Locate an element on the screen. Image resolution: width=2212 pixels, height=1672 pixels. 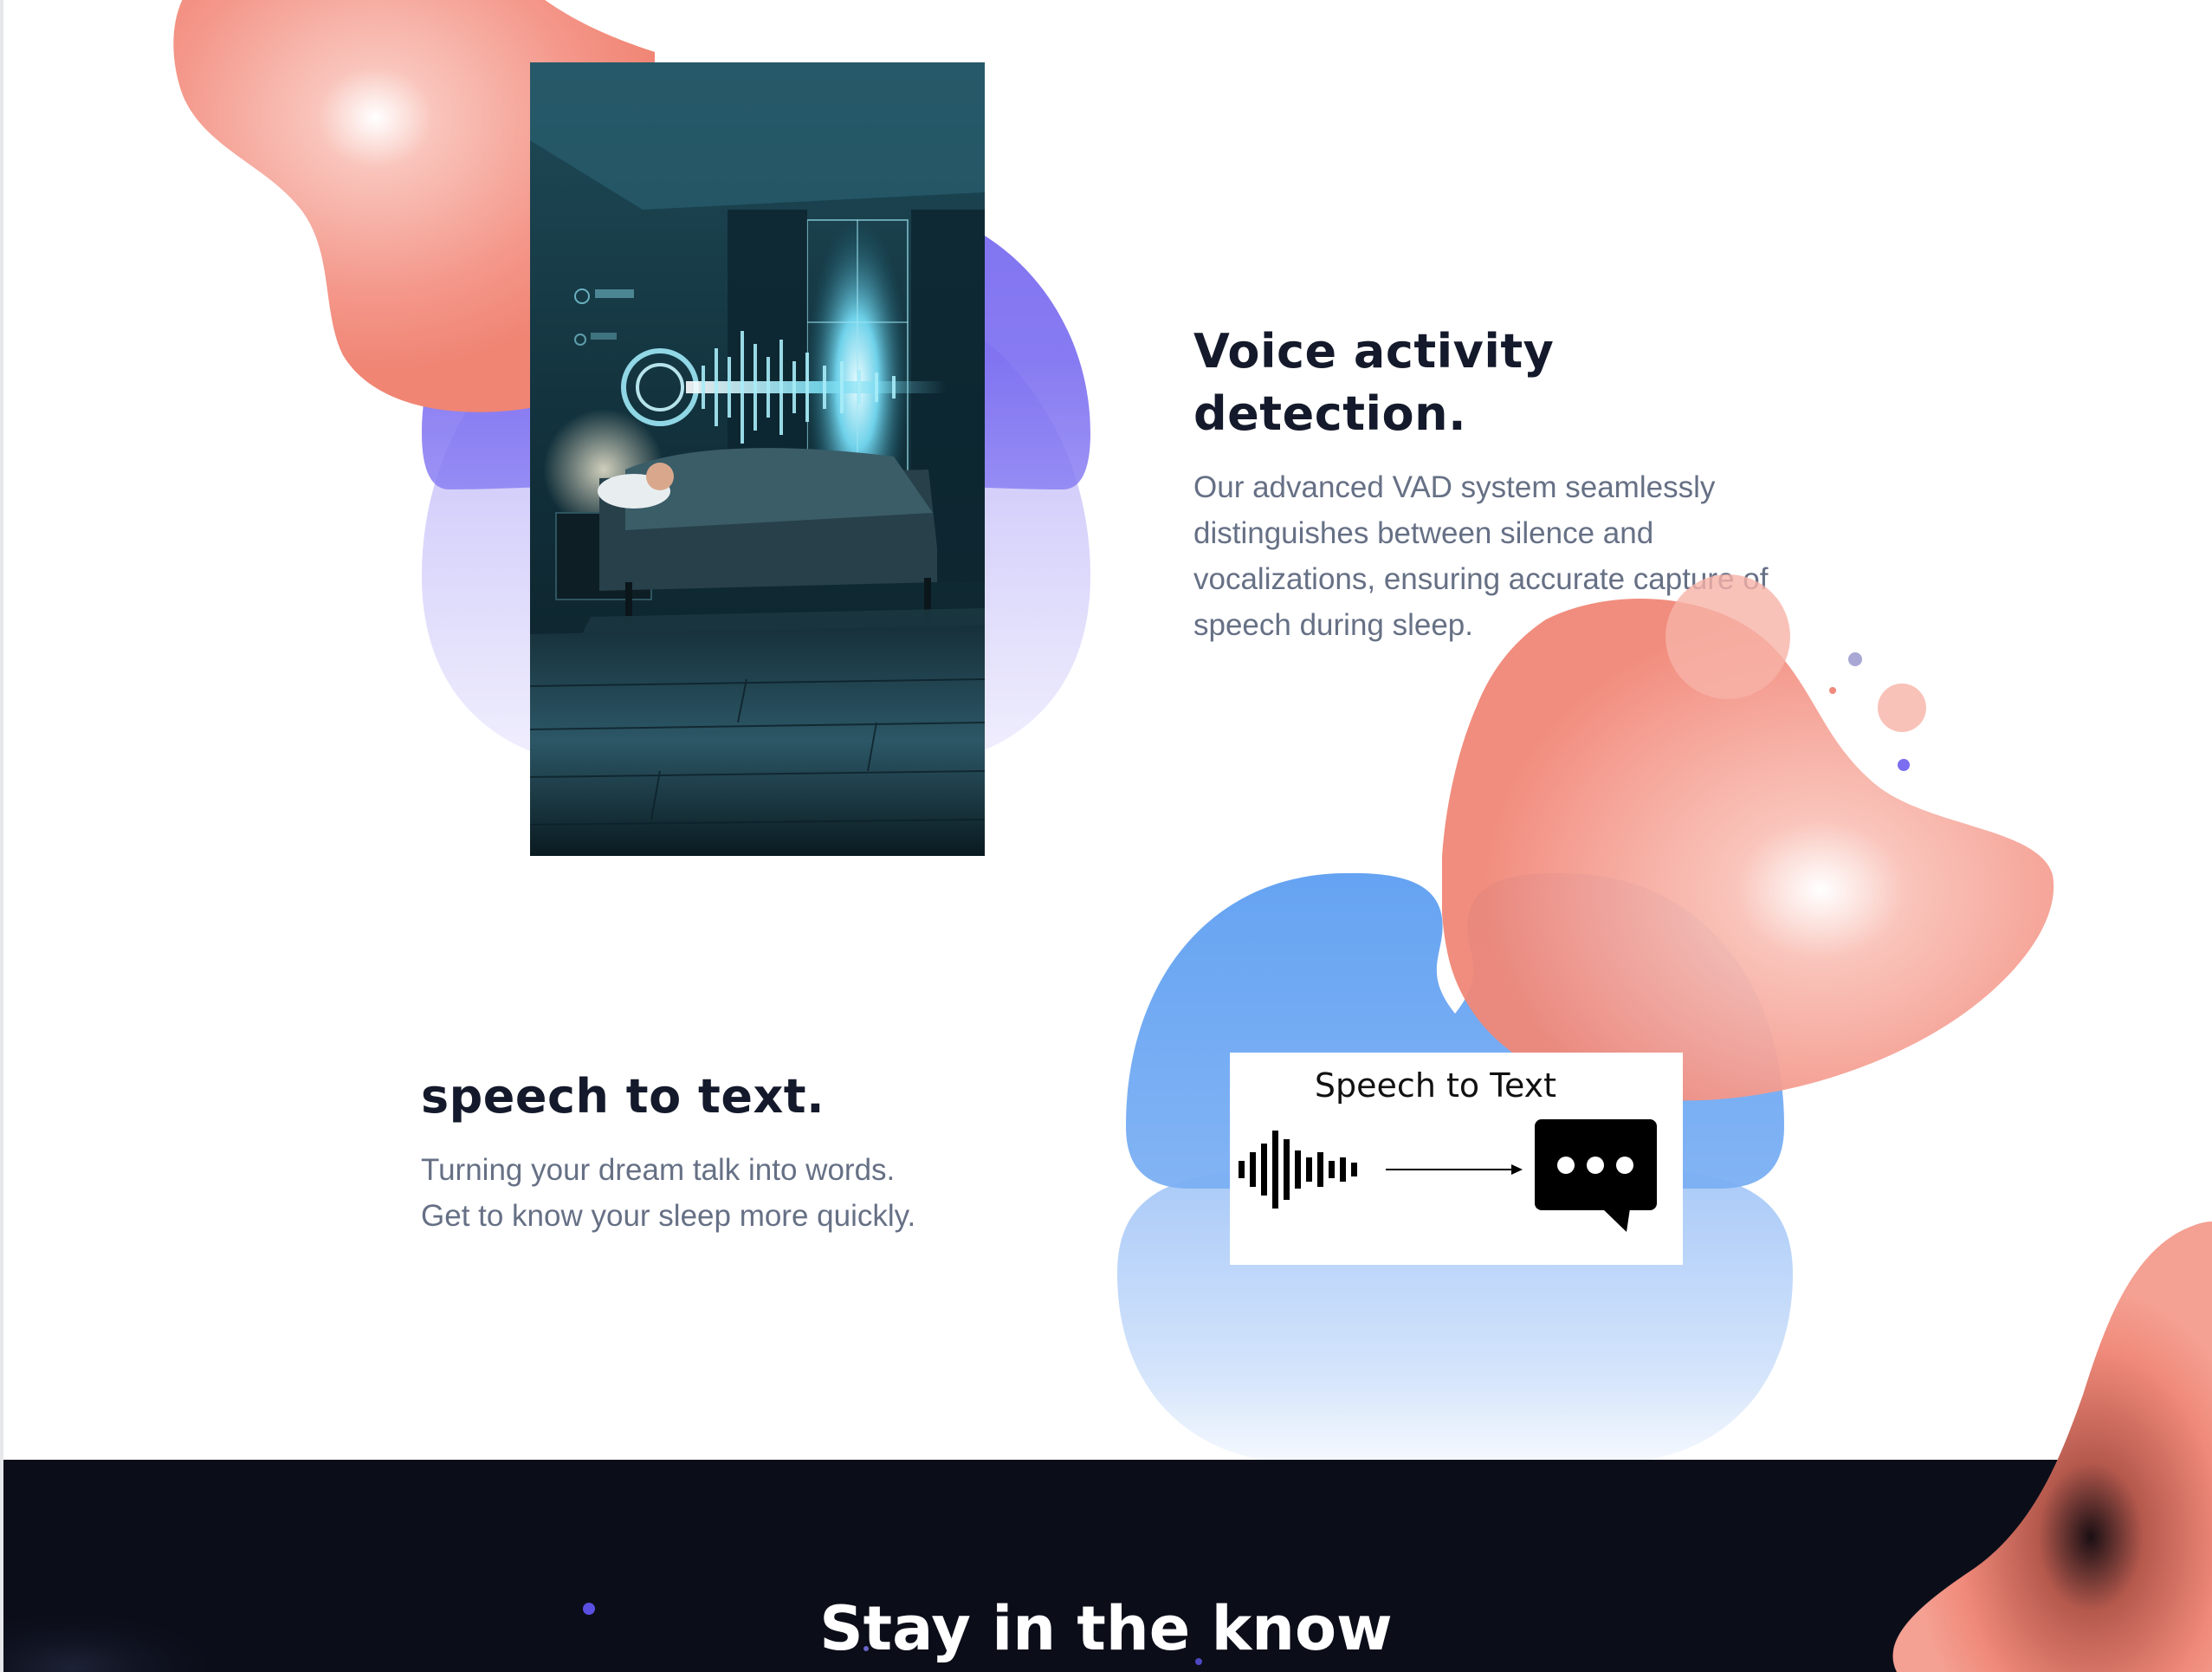
speech-to-text-heading: speech to text. is located at coordinates (623, 1096).